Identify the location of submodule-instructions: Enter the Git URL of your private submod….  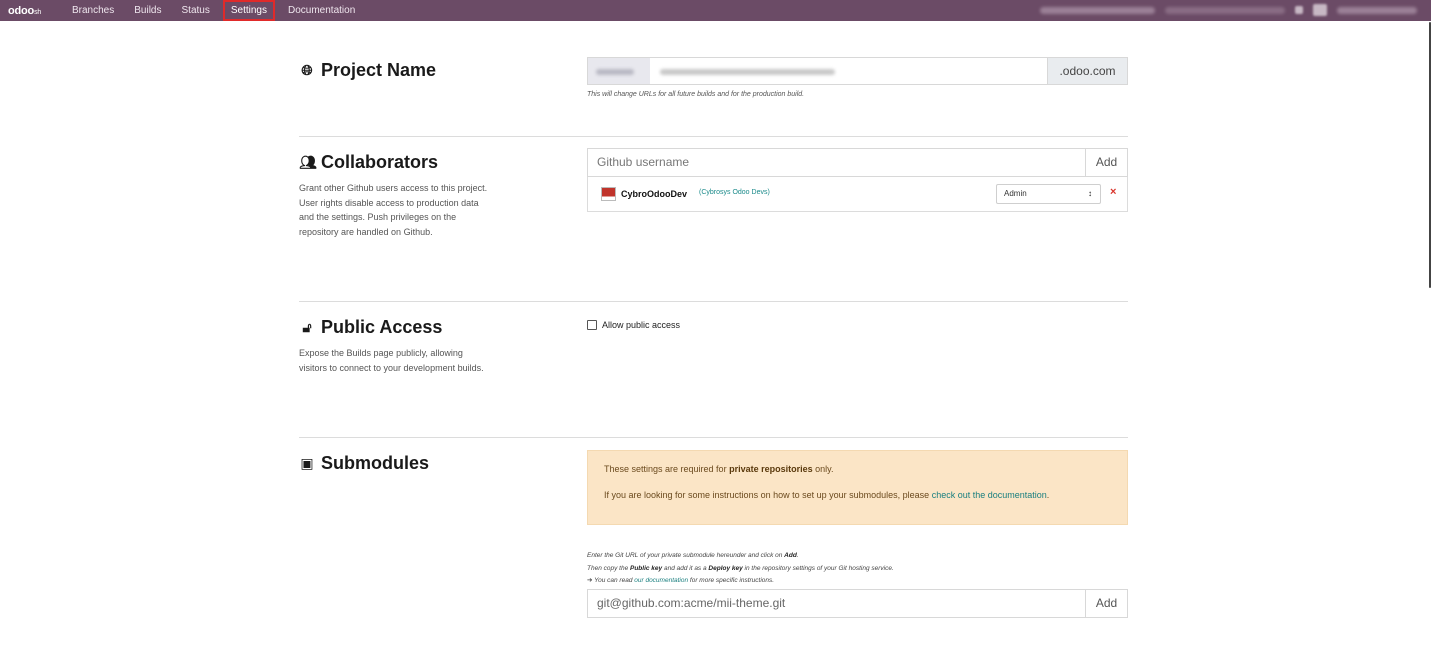
(857, 569).